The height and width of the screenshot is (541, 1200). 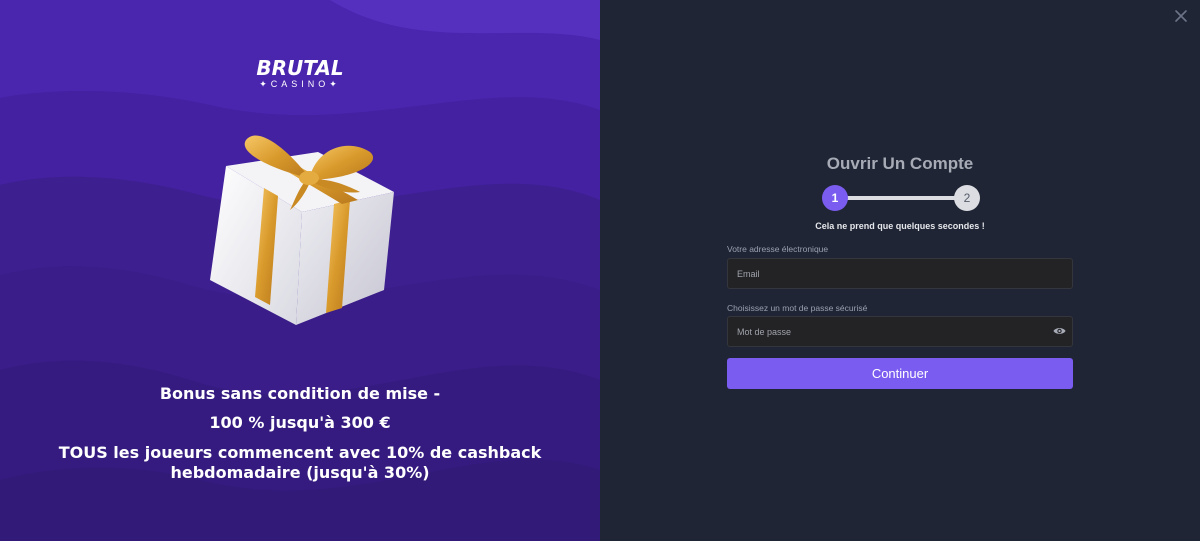 I want to click on step-1: 1, so click(x=835, y=198).